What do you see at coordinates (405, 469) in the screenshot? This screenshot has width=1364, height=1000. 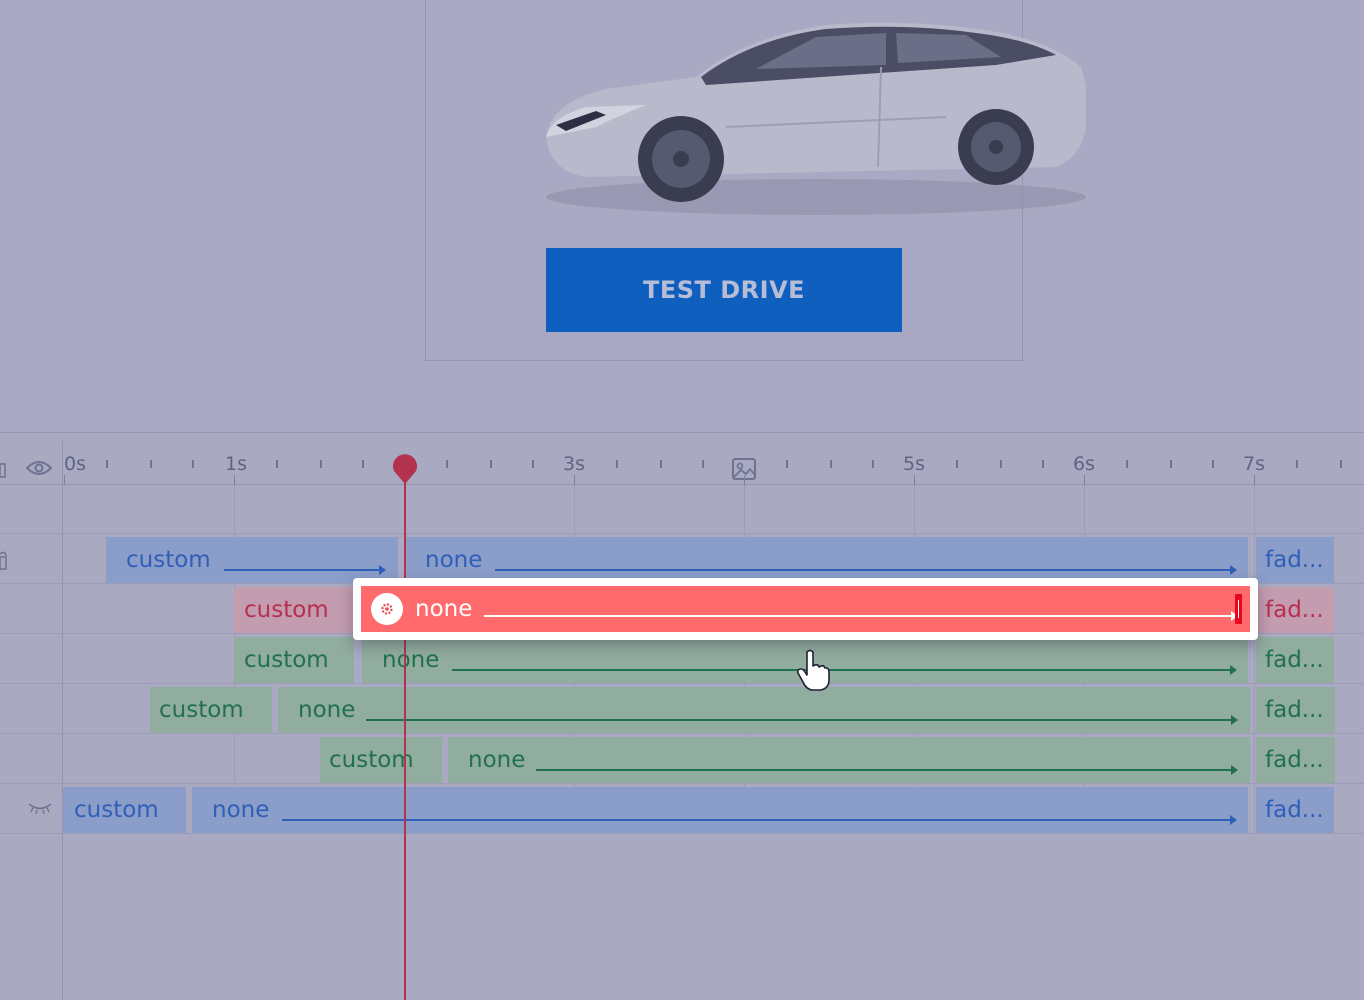 I see `playhead-handle` at bounding box center [405, 469].